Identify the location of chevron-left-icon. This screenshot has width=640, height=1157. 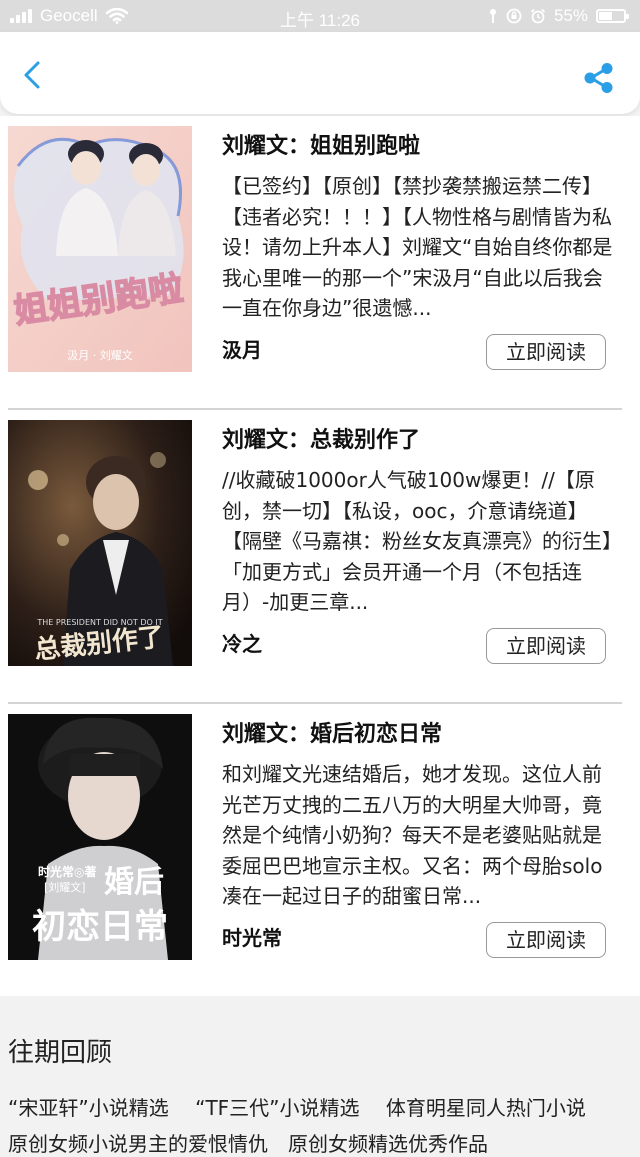
(33, 75).